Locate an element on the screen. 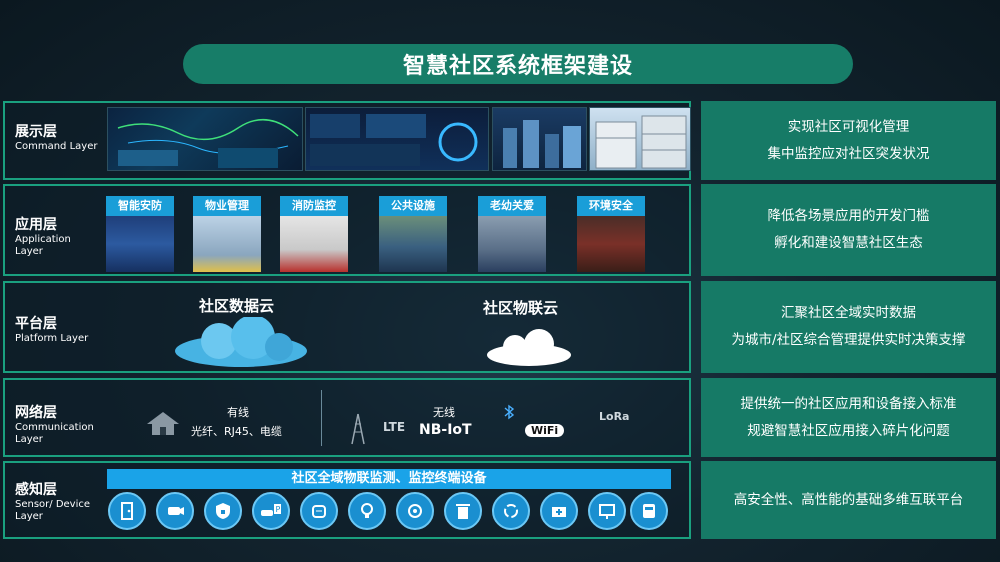 Image resolution: width=1000 pixels, height=562 pixels. lte-logo: LTE is located at coordinates (394, 427).